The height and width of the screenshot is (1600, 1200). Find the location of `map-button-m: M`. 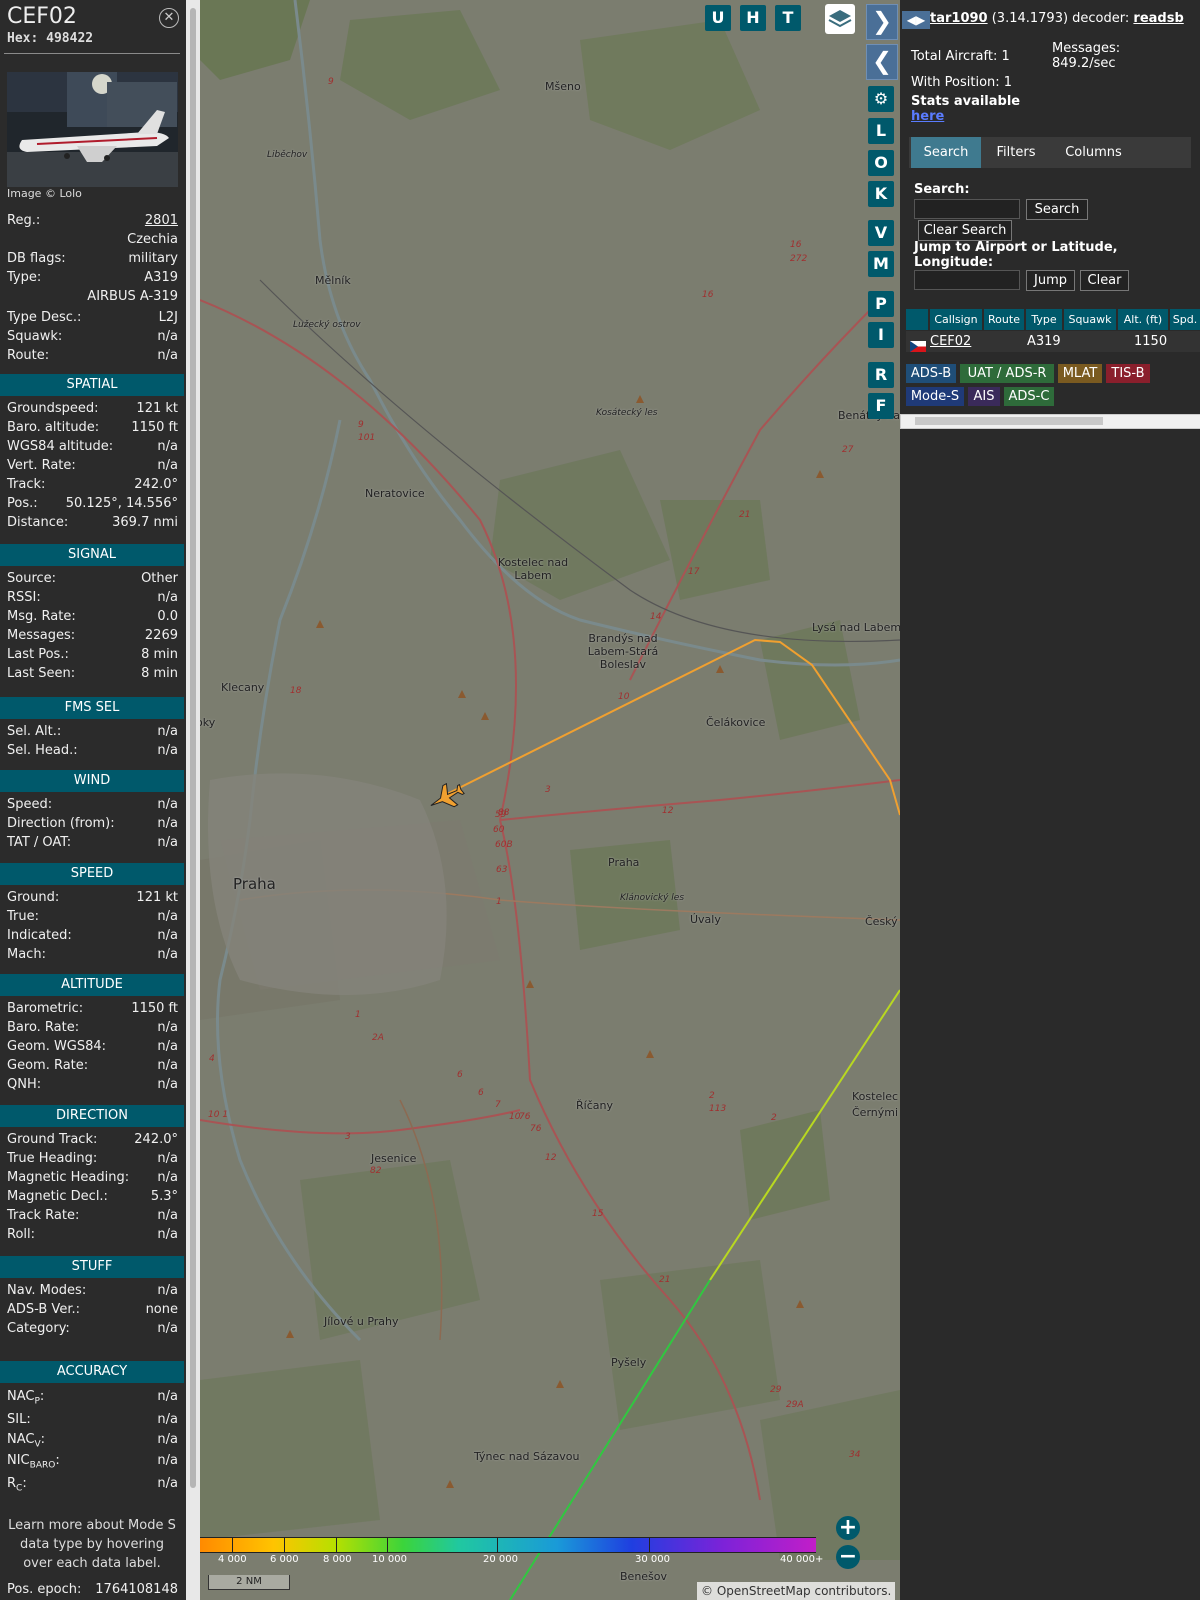

map-button-m: M is located at coordinates (881, 264).